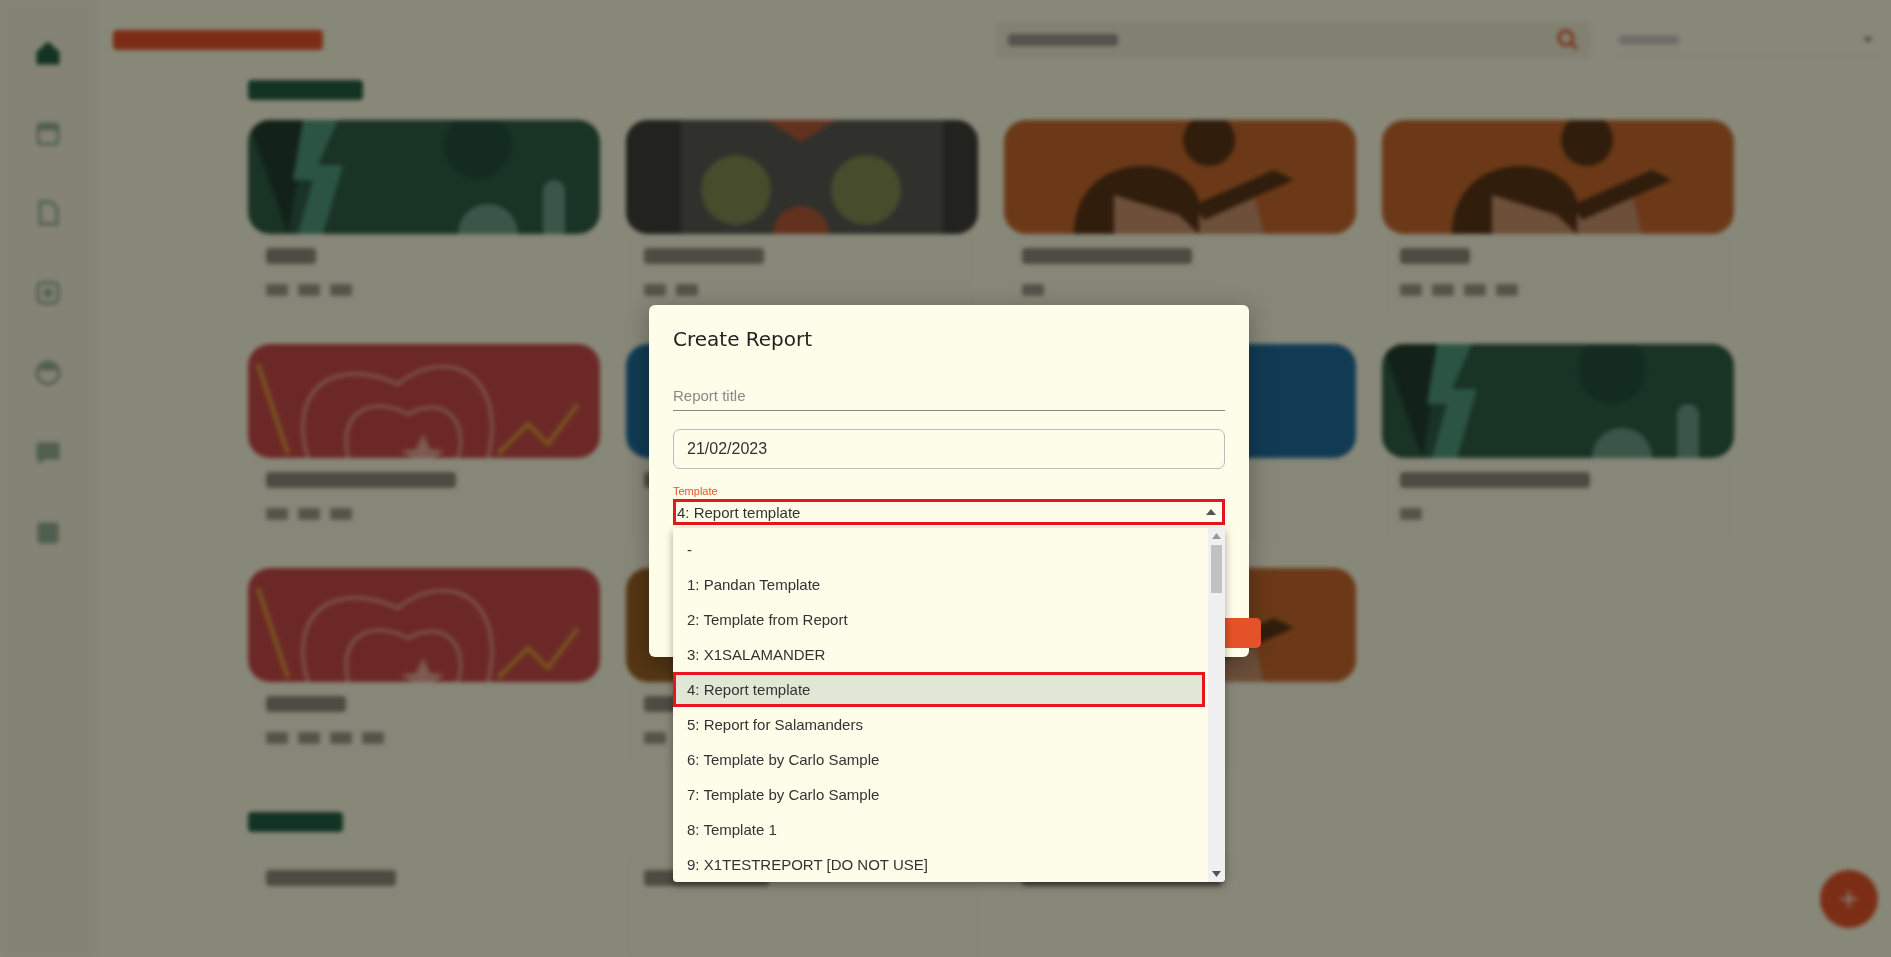 Image resolution: width=1891 pixels, height=957 pixels. What do you see at coordinates (695, 491) in the screenshot?
I see `field-label: Template` at bounding box center [695, 491].